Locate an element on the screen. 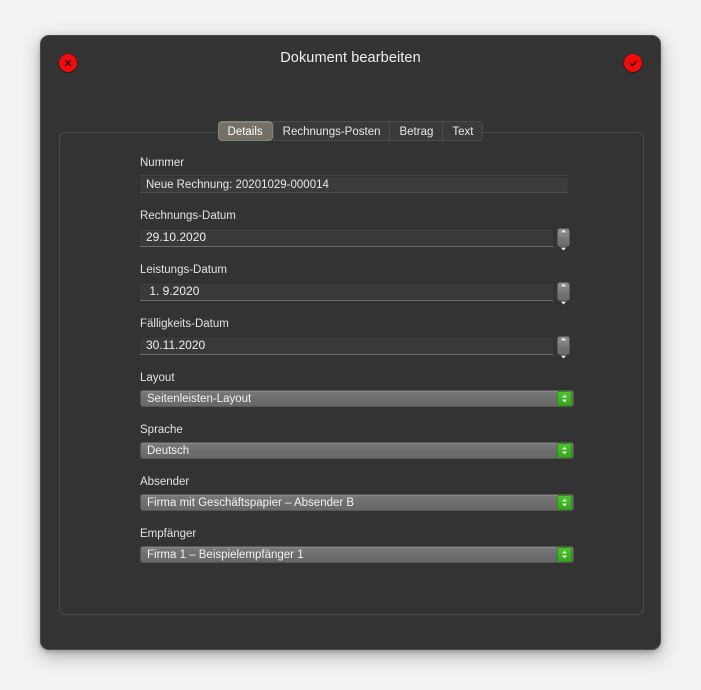  window-titlebar: Dokument bearbeiten is located at coordinates (350, 61).